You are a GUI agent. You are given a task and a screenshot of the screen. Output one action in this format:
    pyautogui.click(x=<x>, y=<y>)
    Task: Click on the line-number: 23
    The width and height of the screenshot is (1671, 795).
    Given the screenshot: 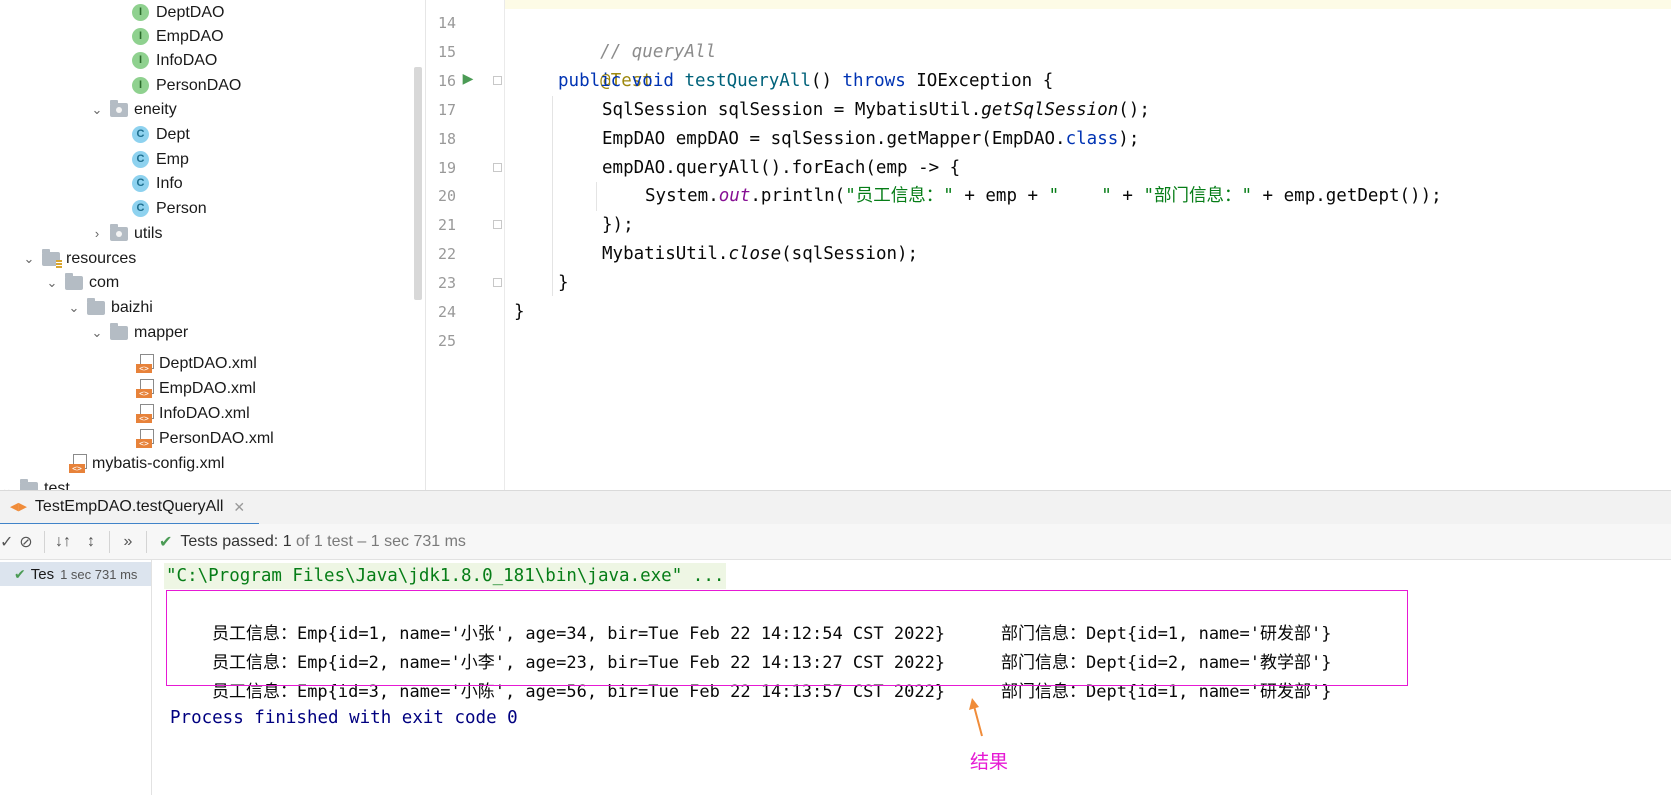 What is the action you would take?
    pyautogui.click(x=446, y=283)
    